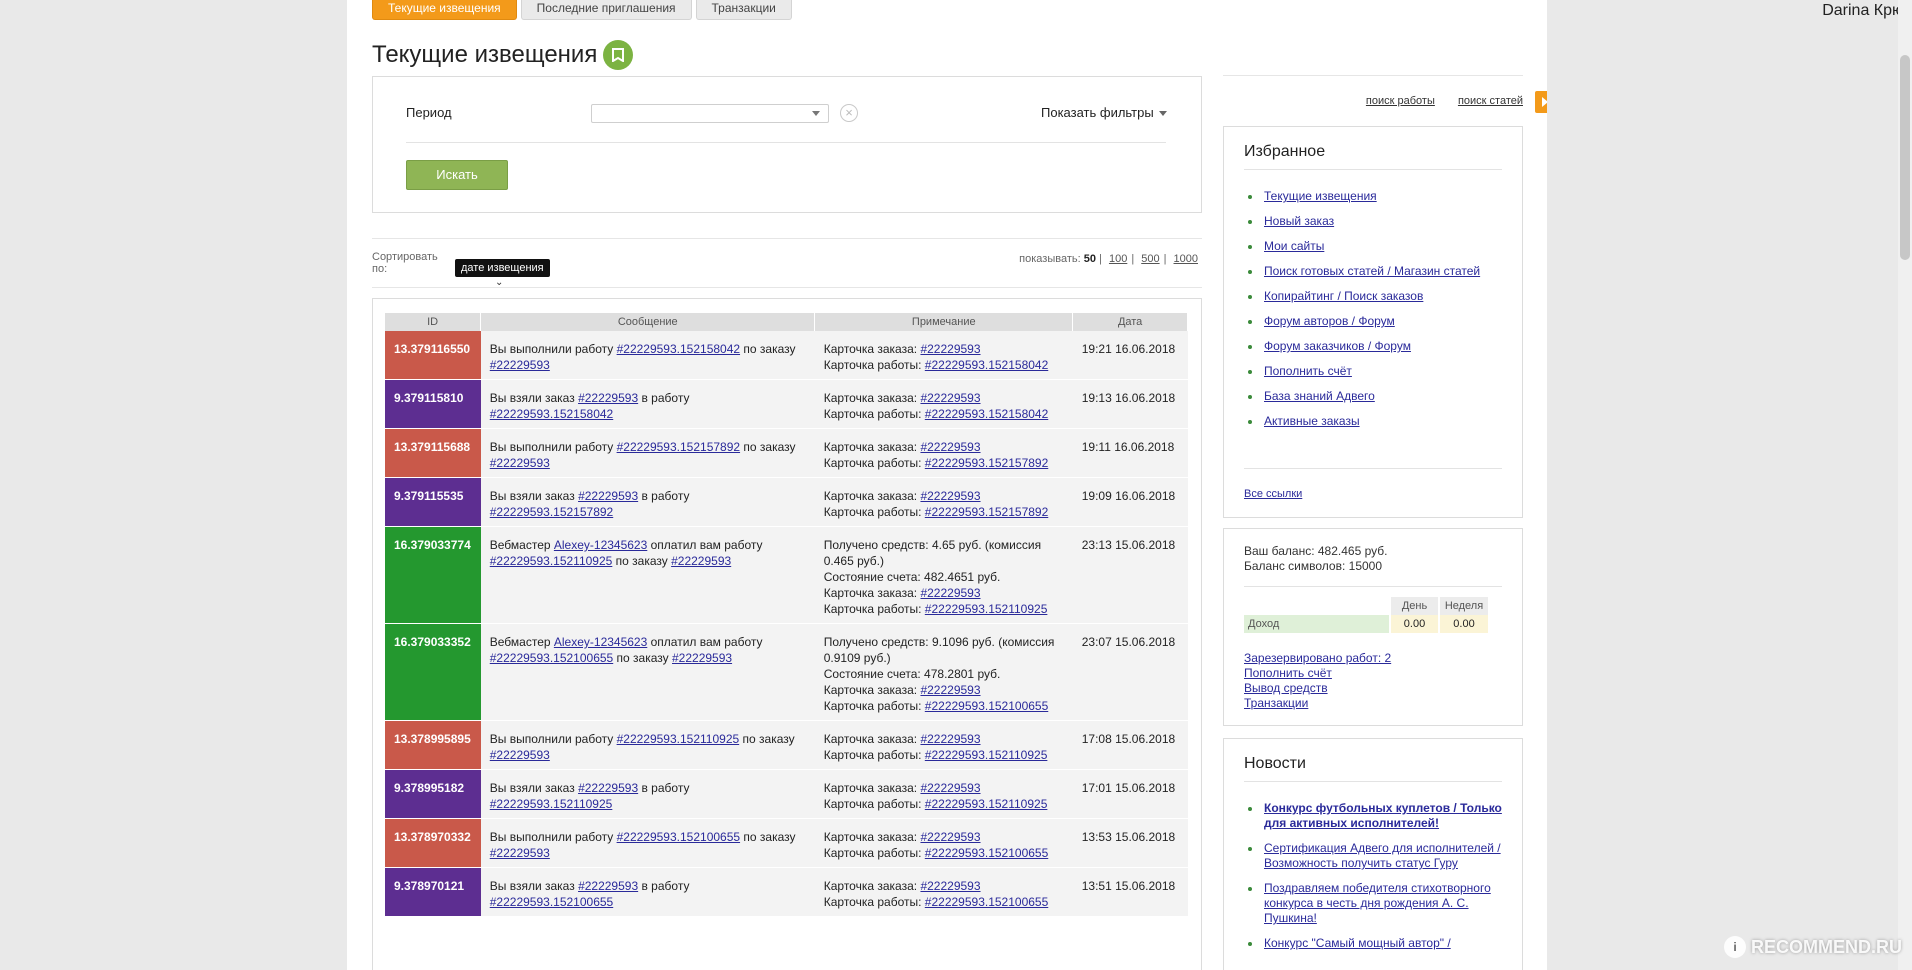 The height and width of the screenshot is (970, 1912). Describe the element at coordinates (1273, 494) in the screenshot. I see `all-links-link: Все ссылки` at that location.